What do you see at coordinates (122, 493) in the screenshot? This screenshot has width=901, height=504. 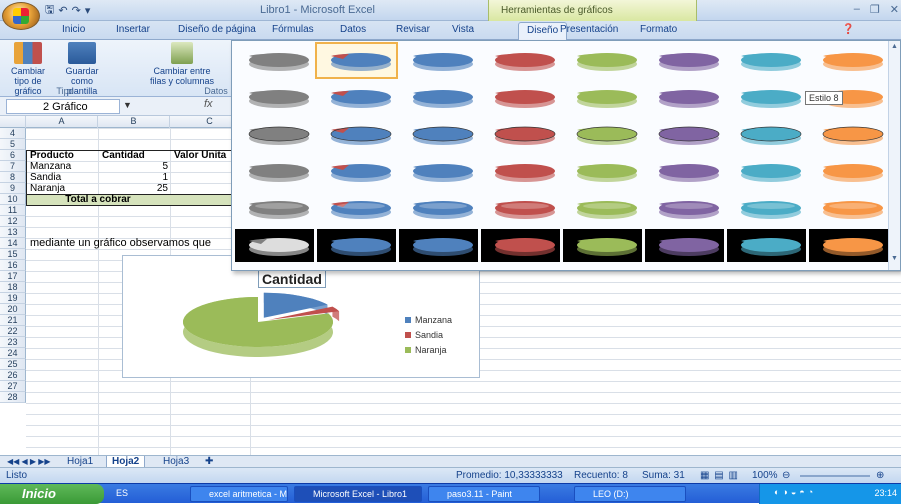 I see `language-indicator: ES` at bounding box center [122, 493].